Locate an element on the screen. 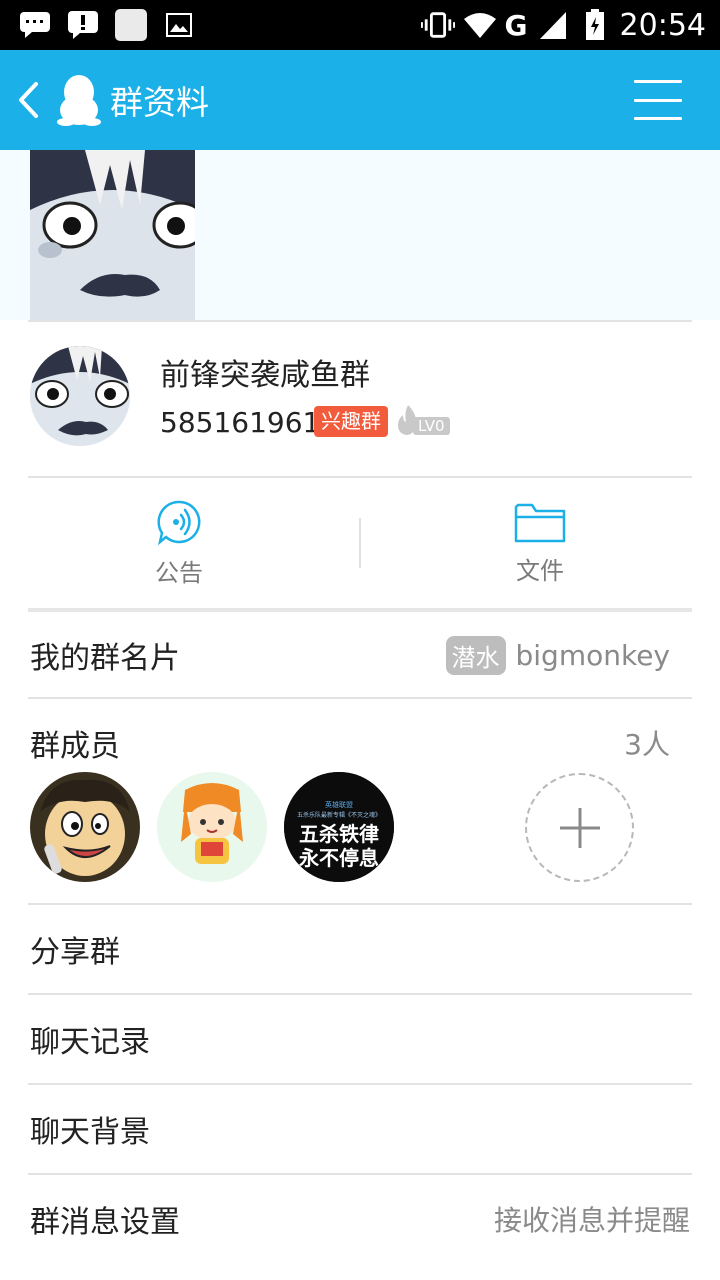  chat-background-label: 聊天背景 is located at coordinates (90, 1132).